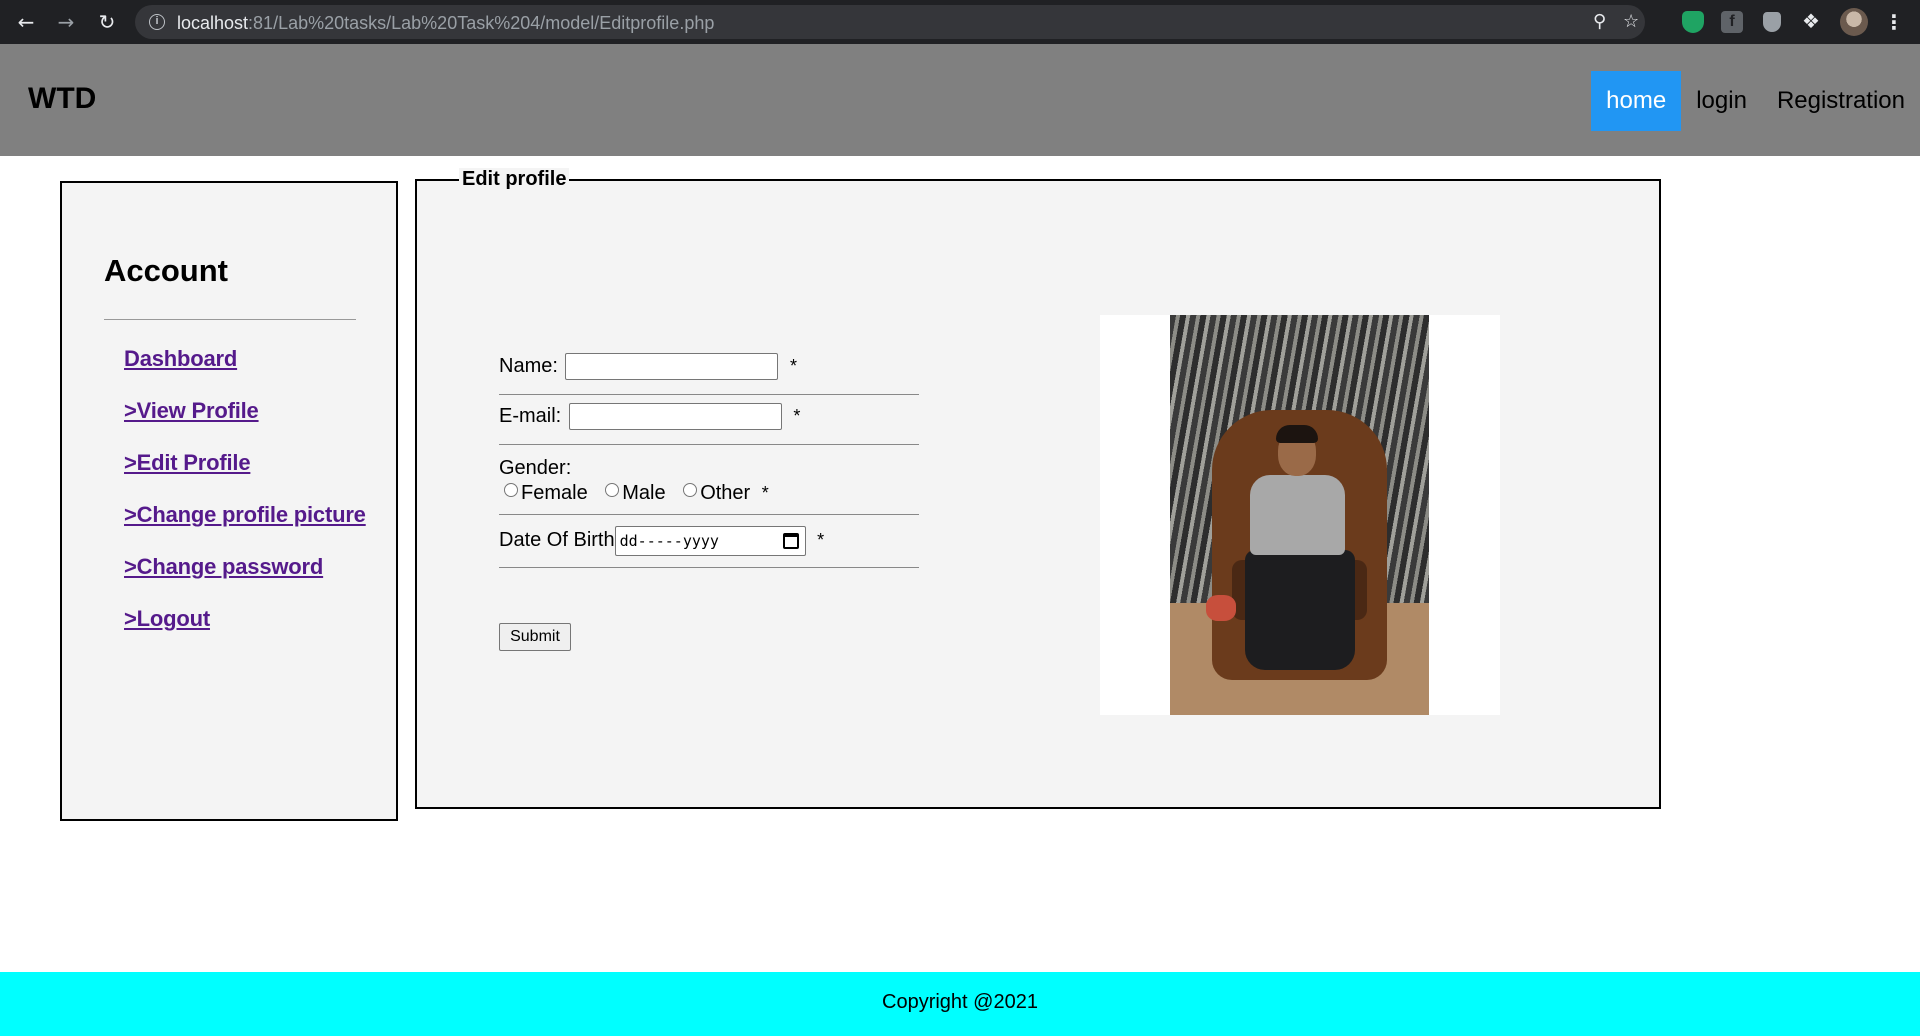 The width and height of the screenshot is (1920, 1036). What do you see at coordinates (797, 415) in the screenshot?
I see `email-required-mark: *` at bounding box center [797, 415].